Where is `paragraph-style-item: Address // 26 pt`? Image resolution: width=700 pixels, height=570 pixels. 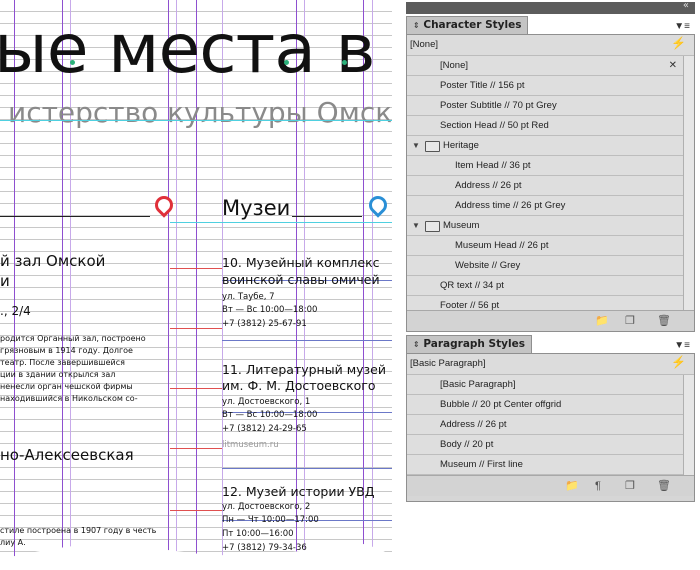 paragraph-style-item: Address // 26 pt is located at coordinates (545, 425).